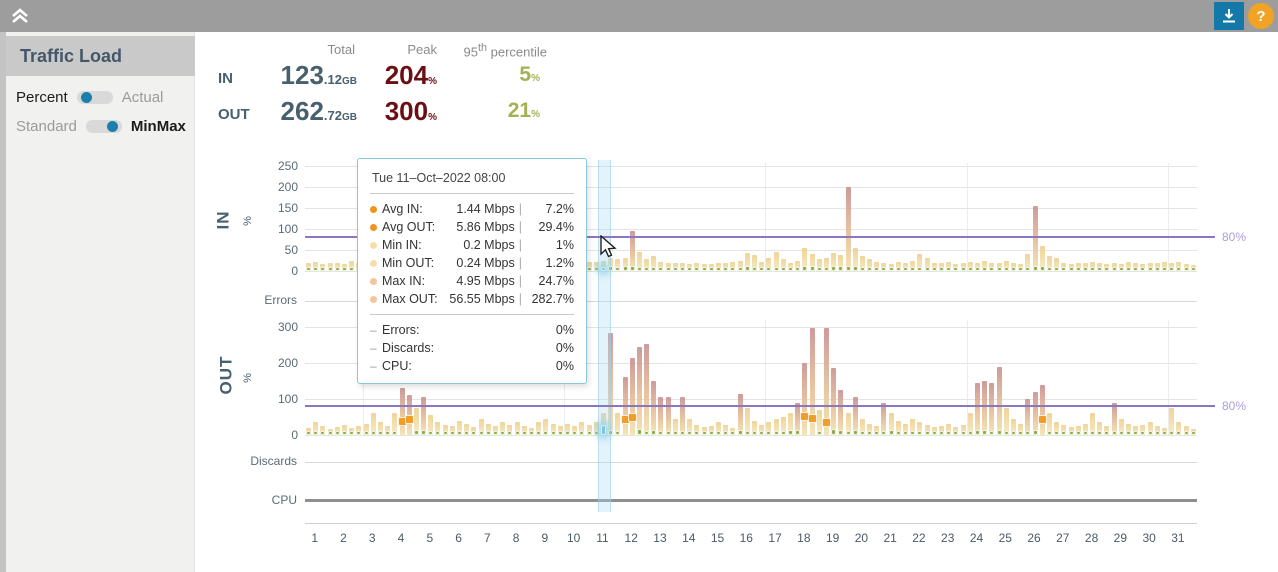  Describe the element at coordinates (472, 193) in the screenshot. I see `tooltip-divider` at that location.